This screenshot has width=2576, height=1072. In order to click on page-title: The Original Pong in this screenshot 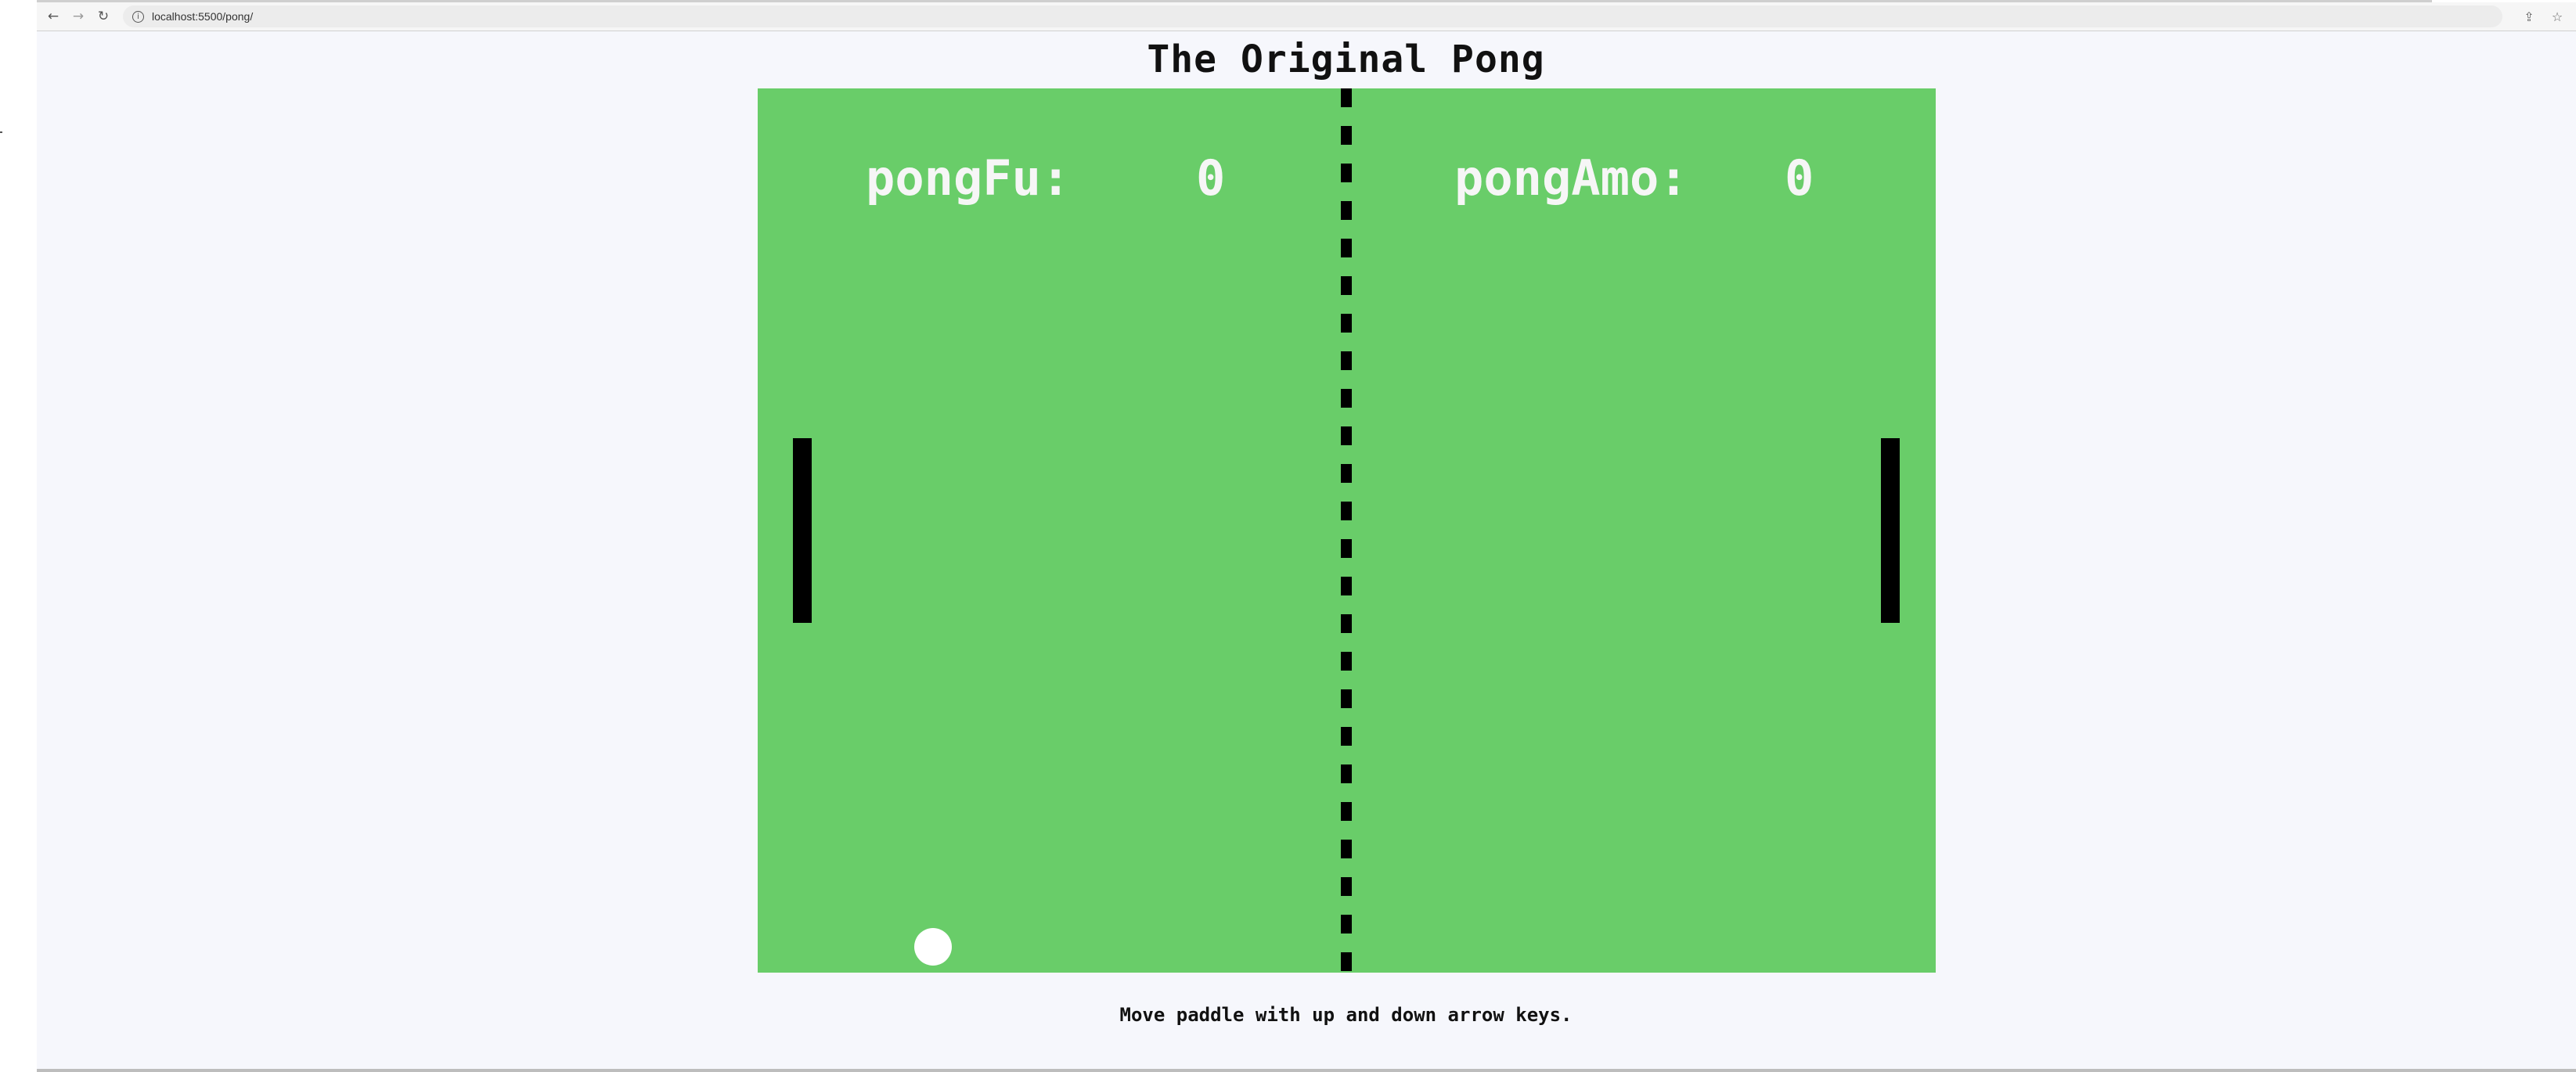, I will do `click(1346, 60)`.